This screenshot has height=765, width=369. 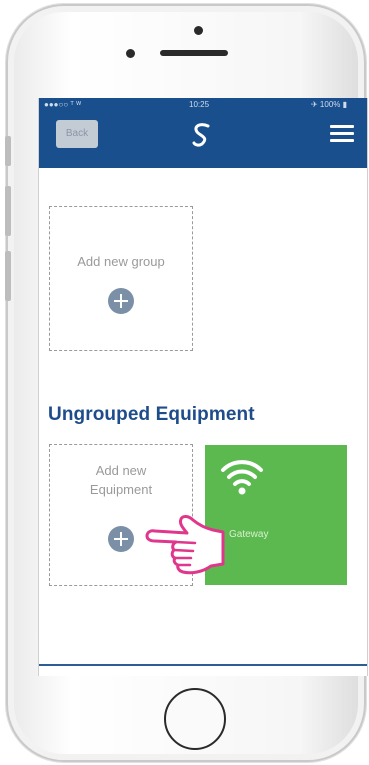 I want to click on bottom-divider, so click(x=203, y=665).